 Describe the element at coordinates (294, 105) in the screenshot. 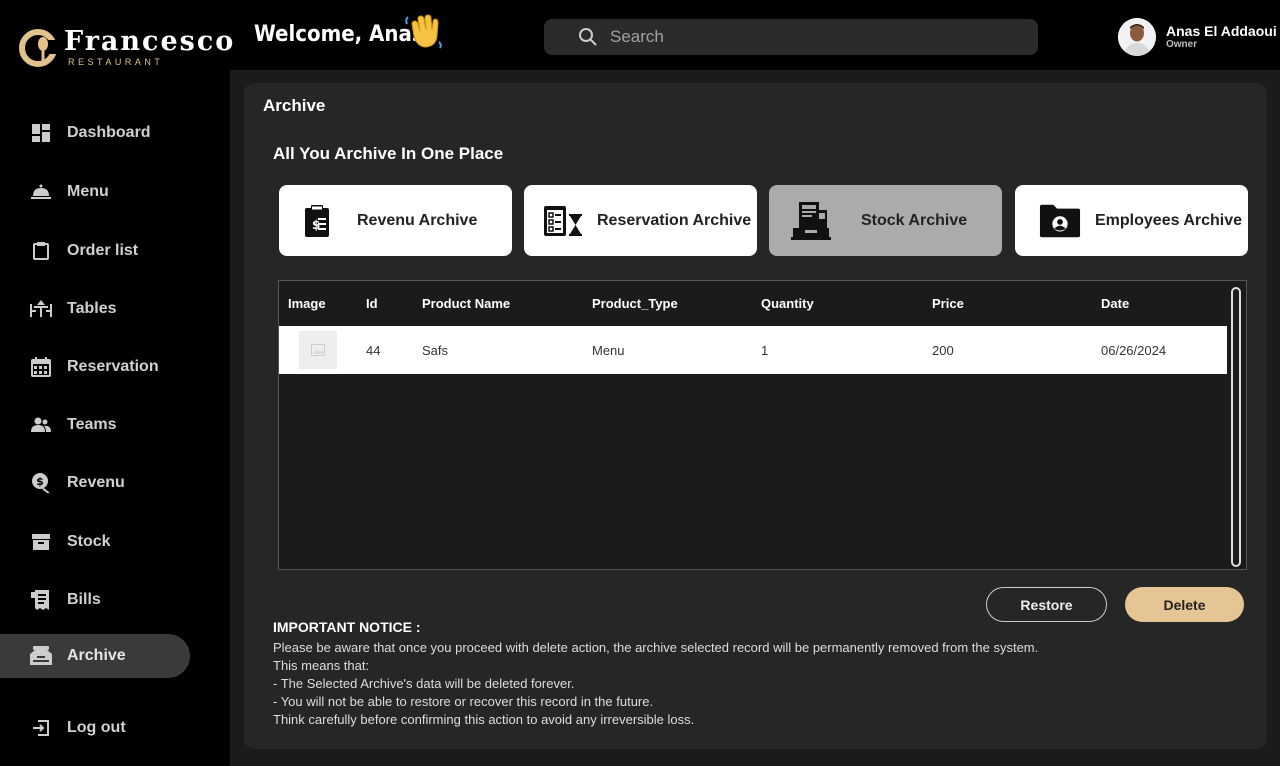

I see `page-title: Archive` at that location.